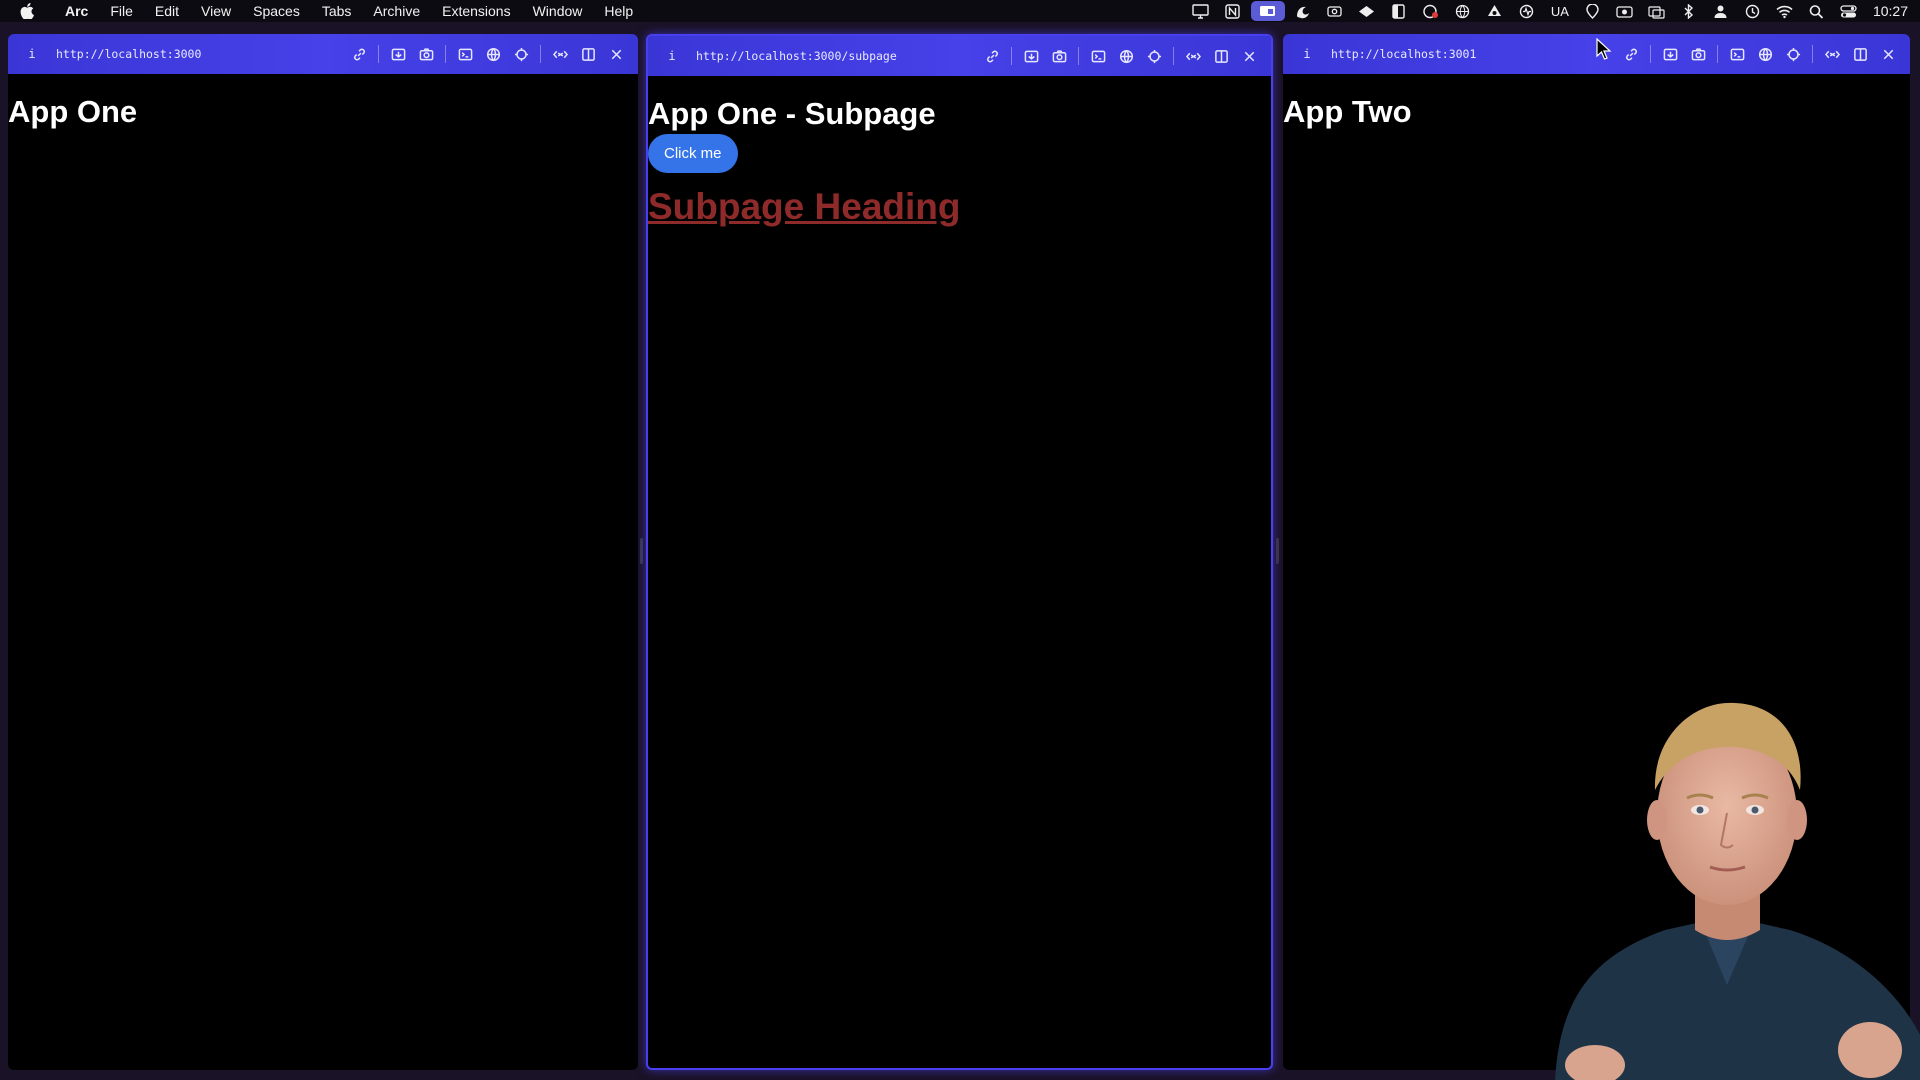  I want to click on wifi-icon, so click(1785, 11).